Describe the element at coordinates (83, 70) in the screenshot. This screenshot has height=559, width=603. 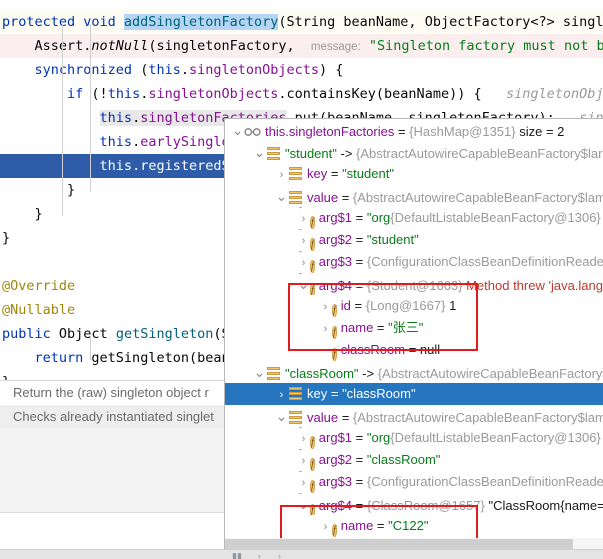
I see `code-token: synchronized` at that location.